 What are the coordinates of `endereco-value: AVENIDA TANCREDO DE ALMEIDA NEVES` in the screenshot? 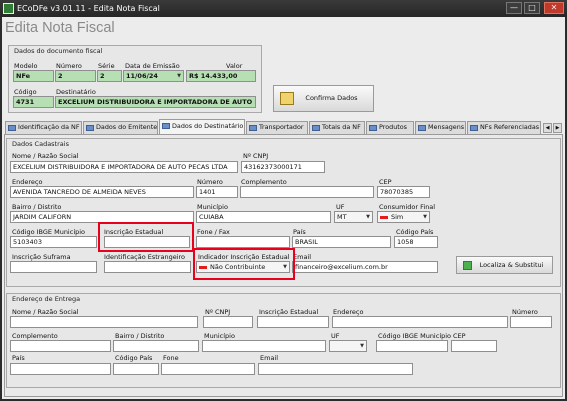 It's located at (79, 192).